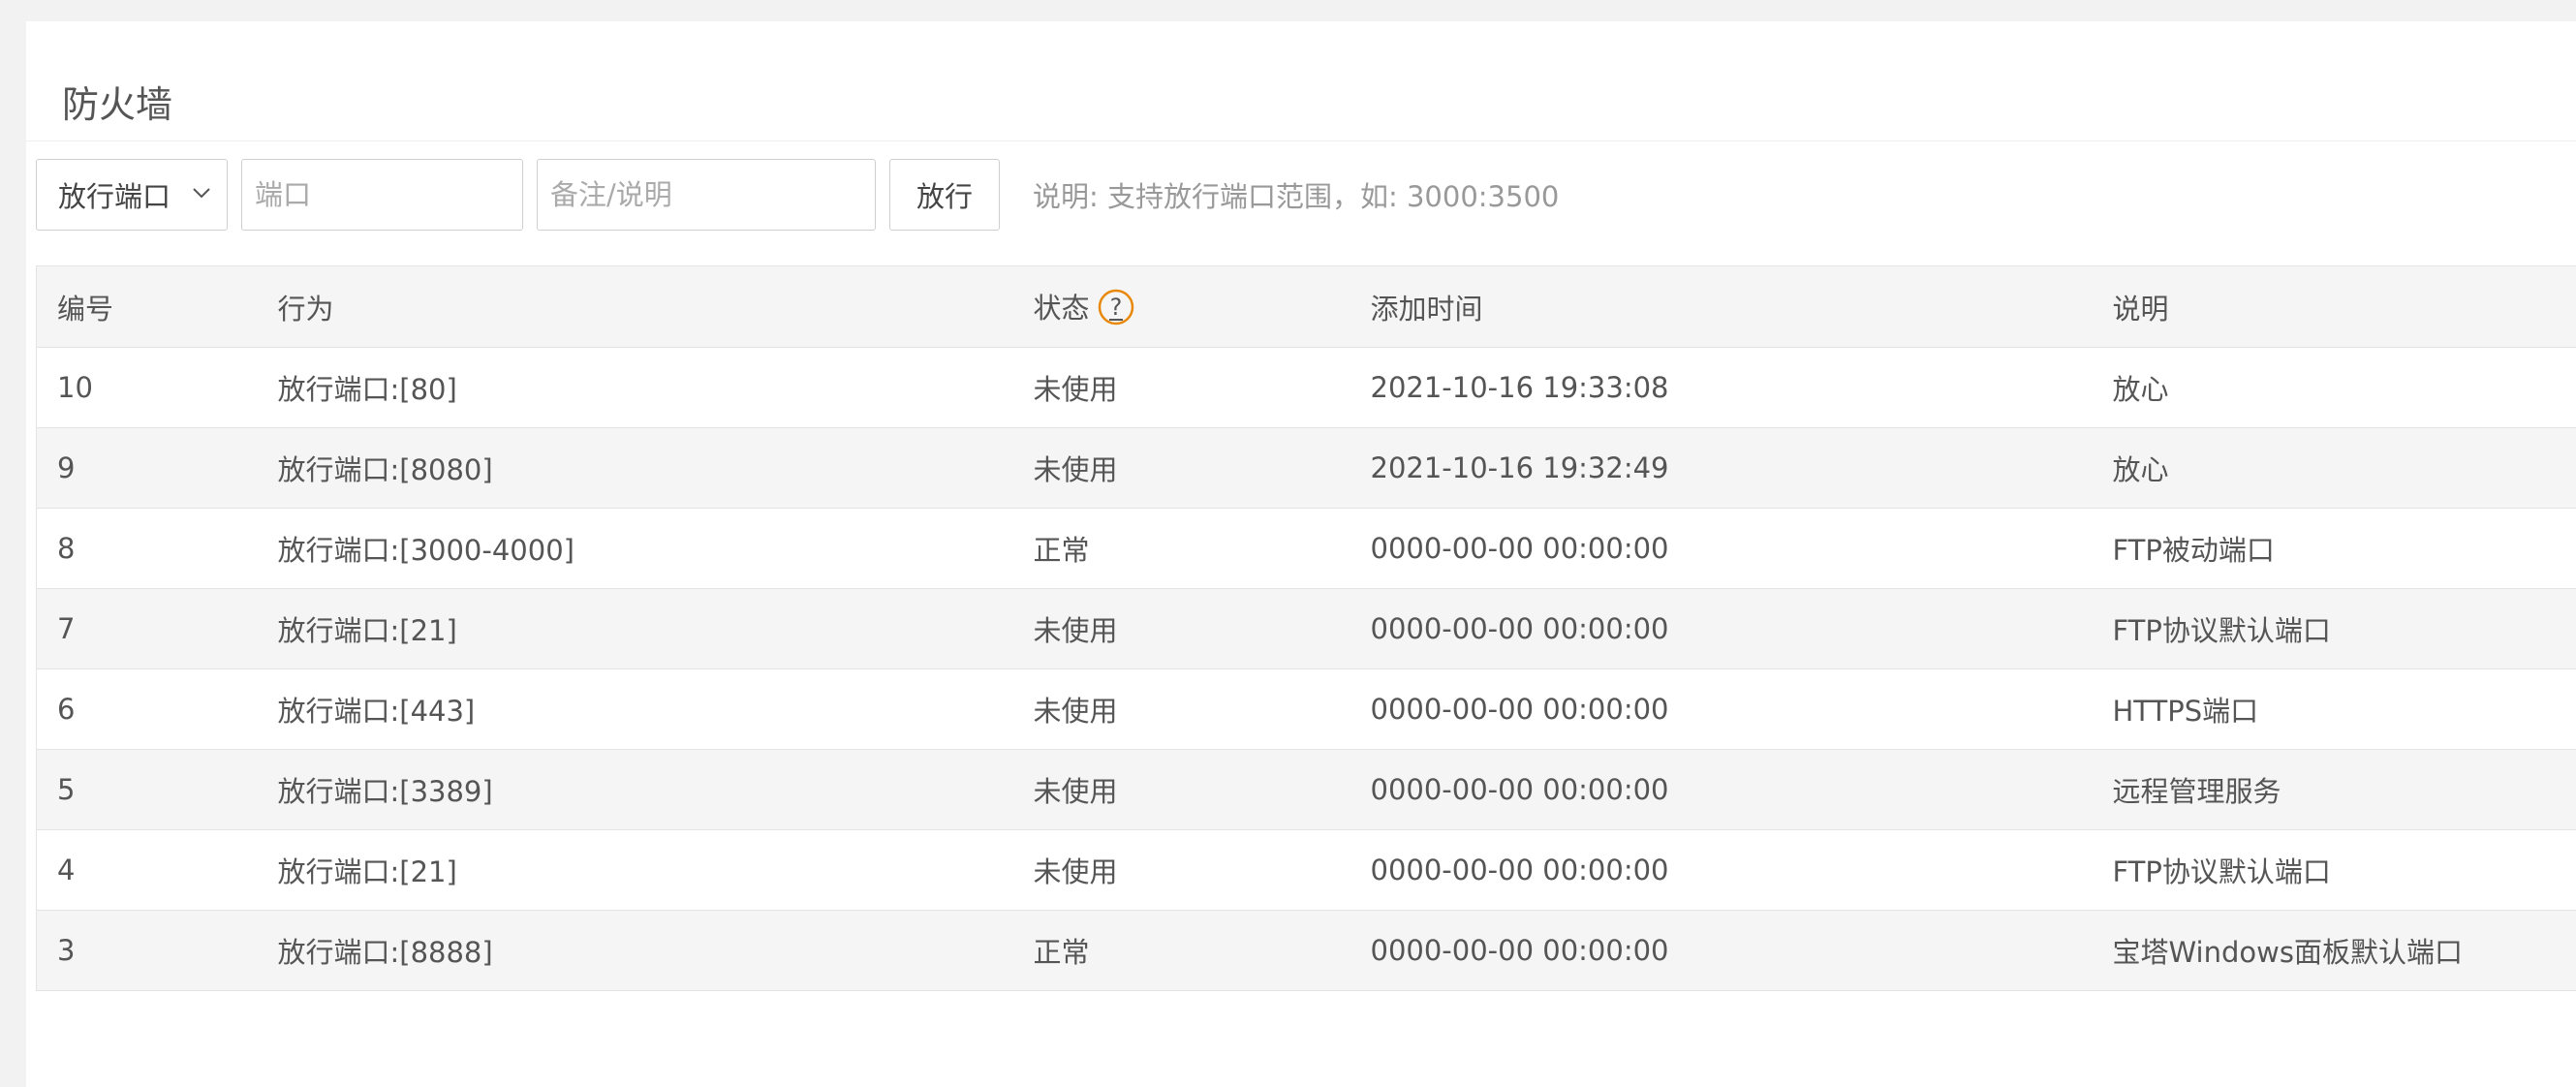  I want to click on rule-type-select: 放行端口, so click(132, 195).